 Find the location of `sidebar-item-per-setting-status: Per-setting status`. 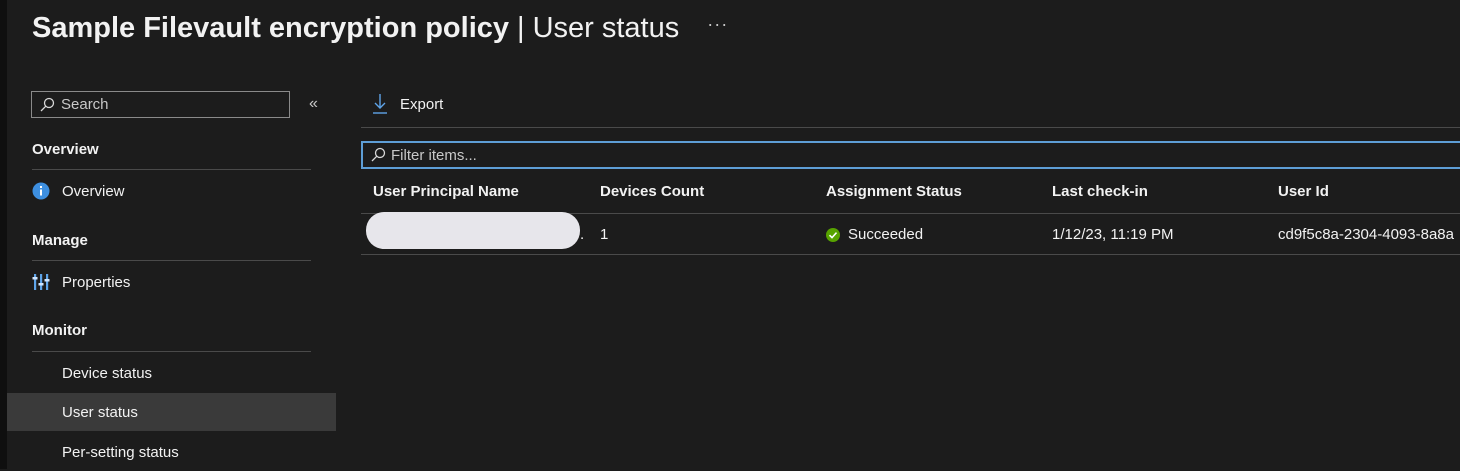

sidebar-item-per-setting-status: Per-setting status is located at coordinates (171, 452).